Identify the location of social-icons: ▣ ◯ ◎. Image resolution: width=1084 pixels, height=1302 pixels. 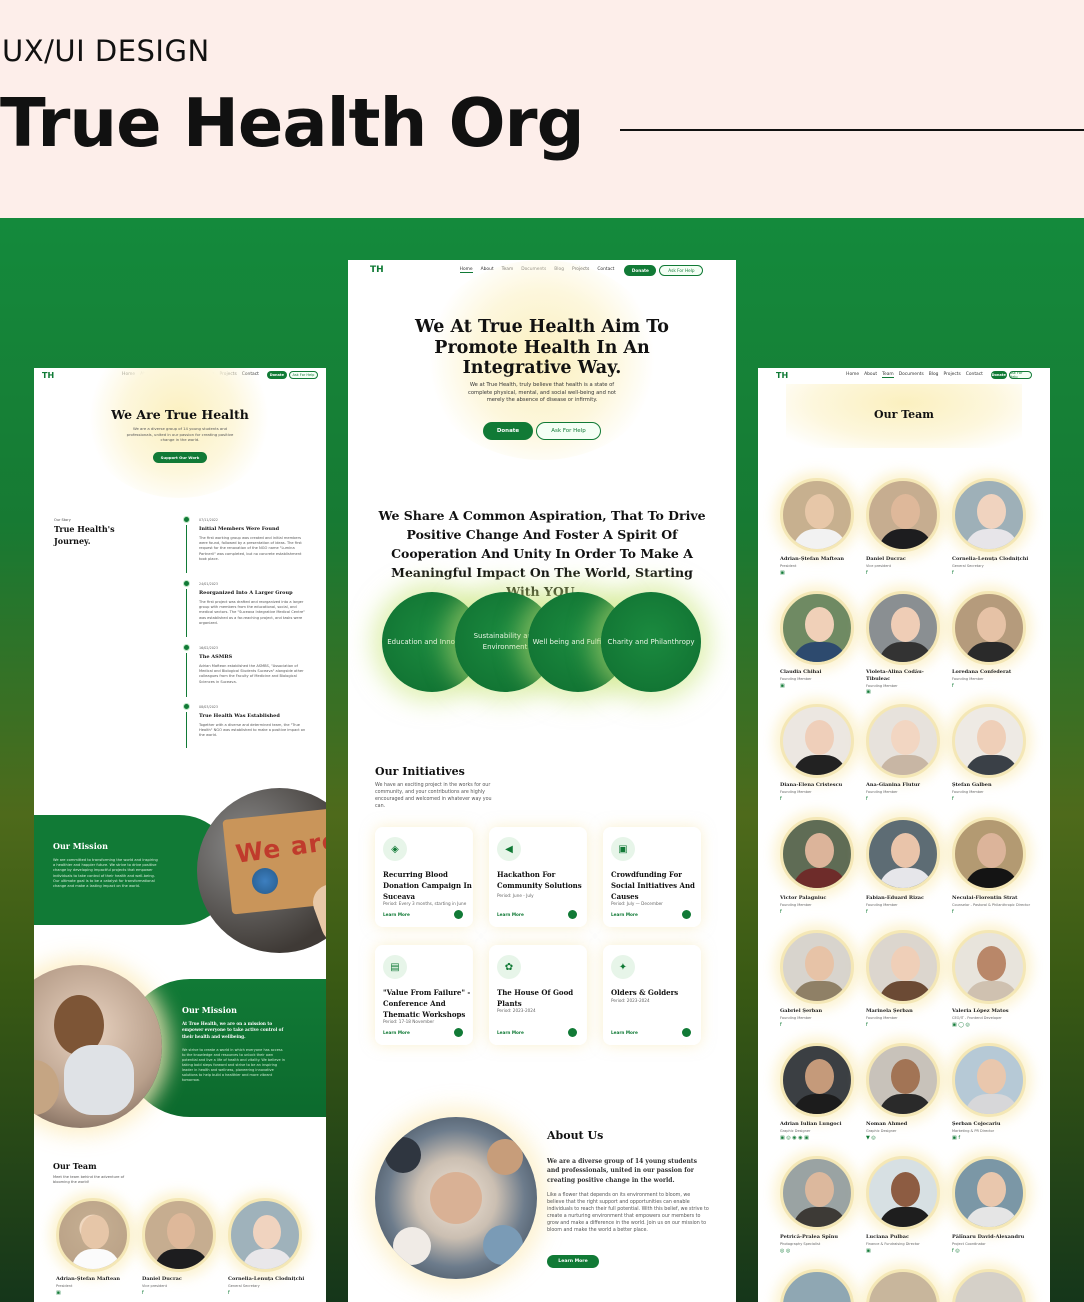
(961, 1025).